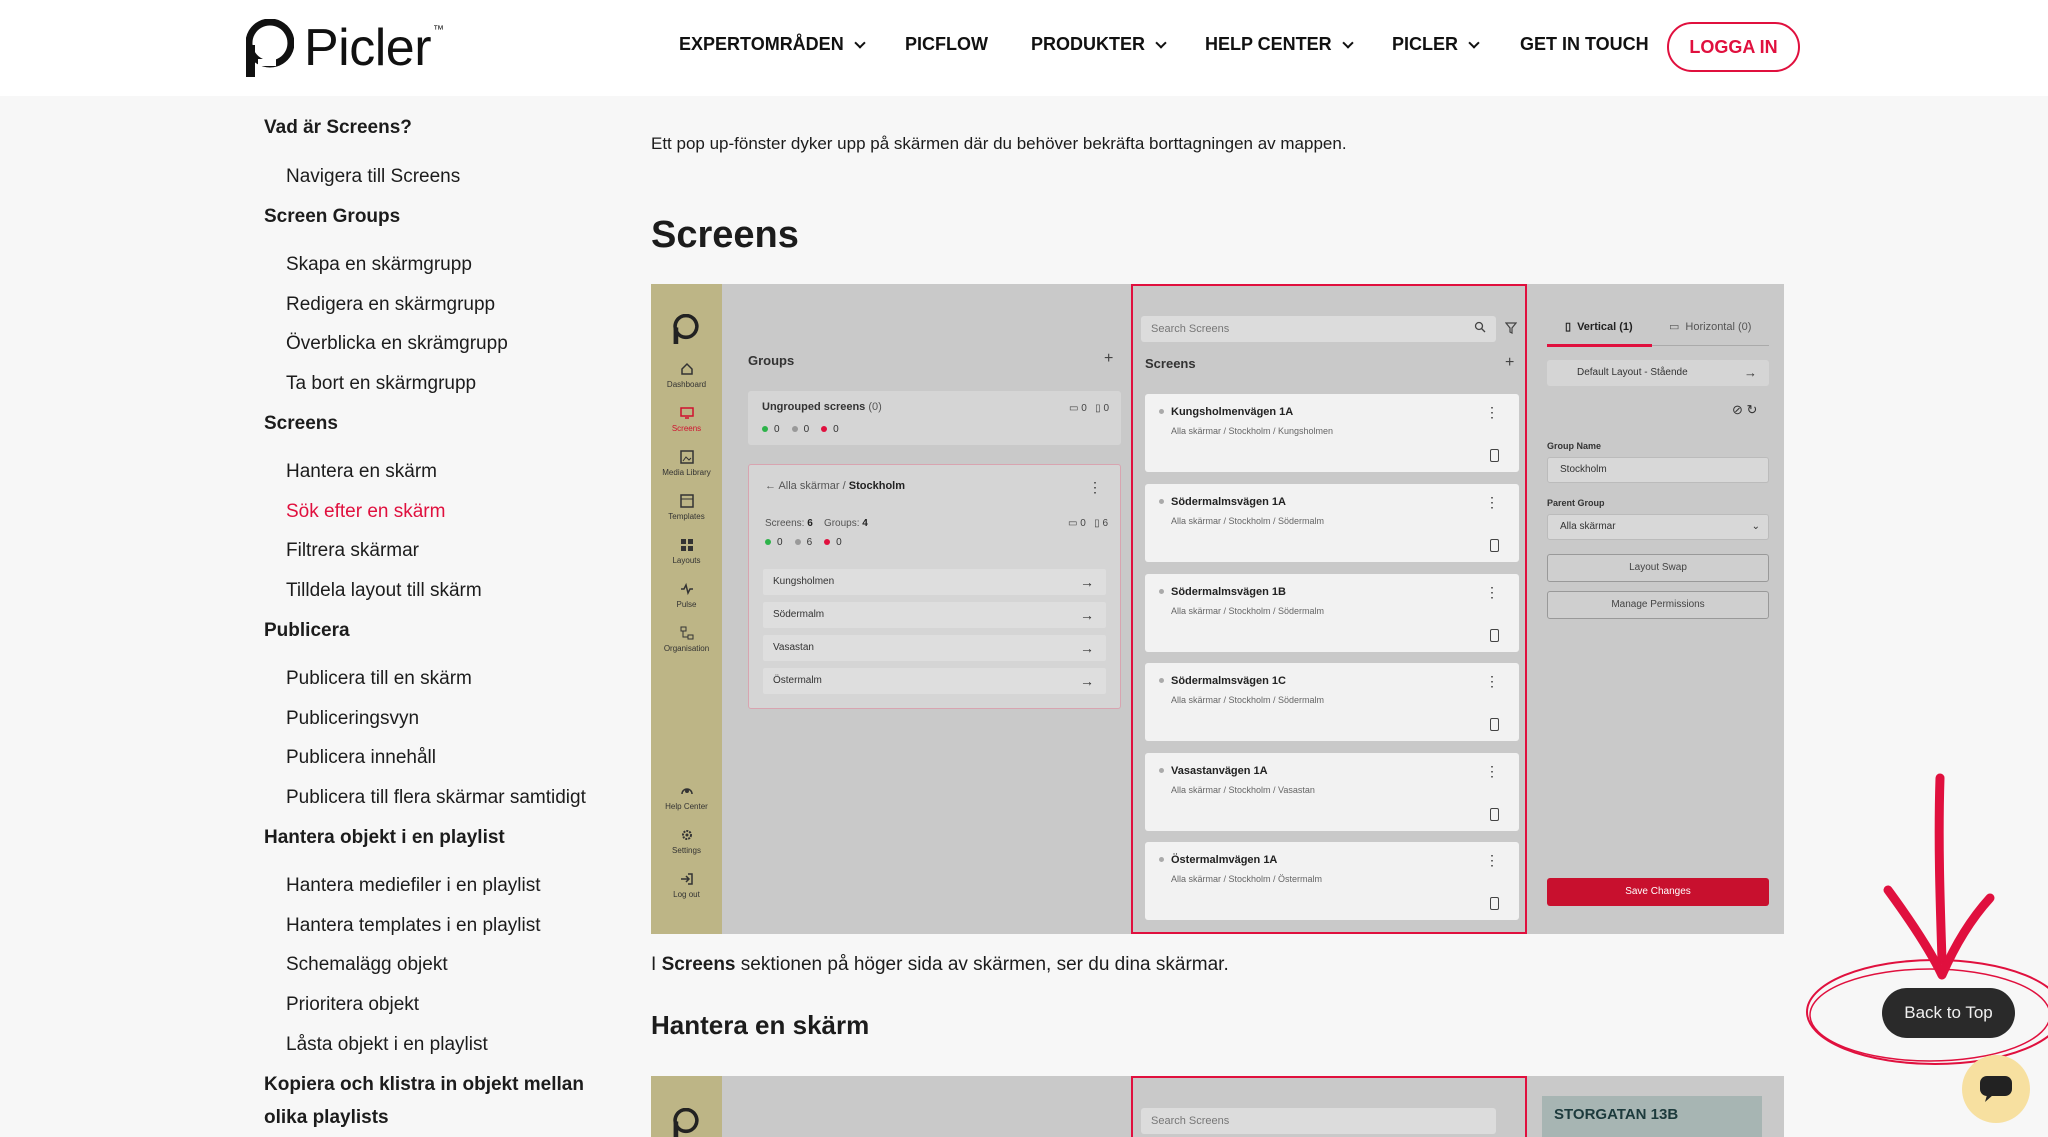  Describe the element at coordinates (381, 384) in the screenshot. I see `toc-link: Ta bort en skärmgrupp` at that location.